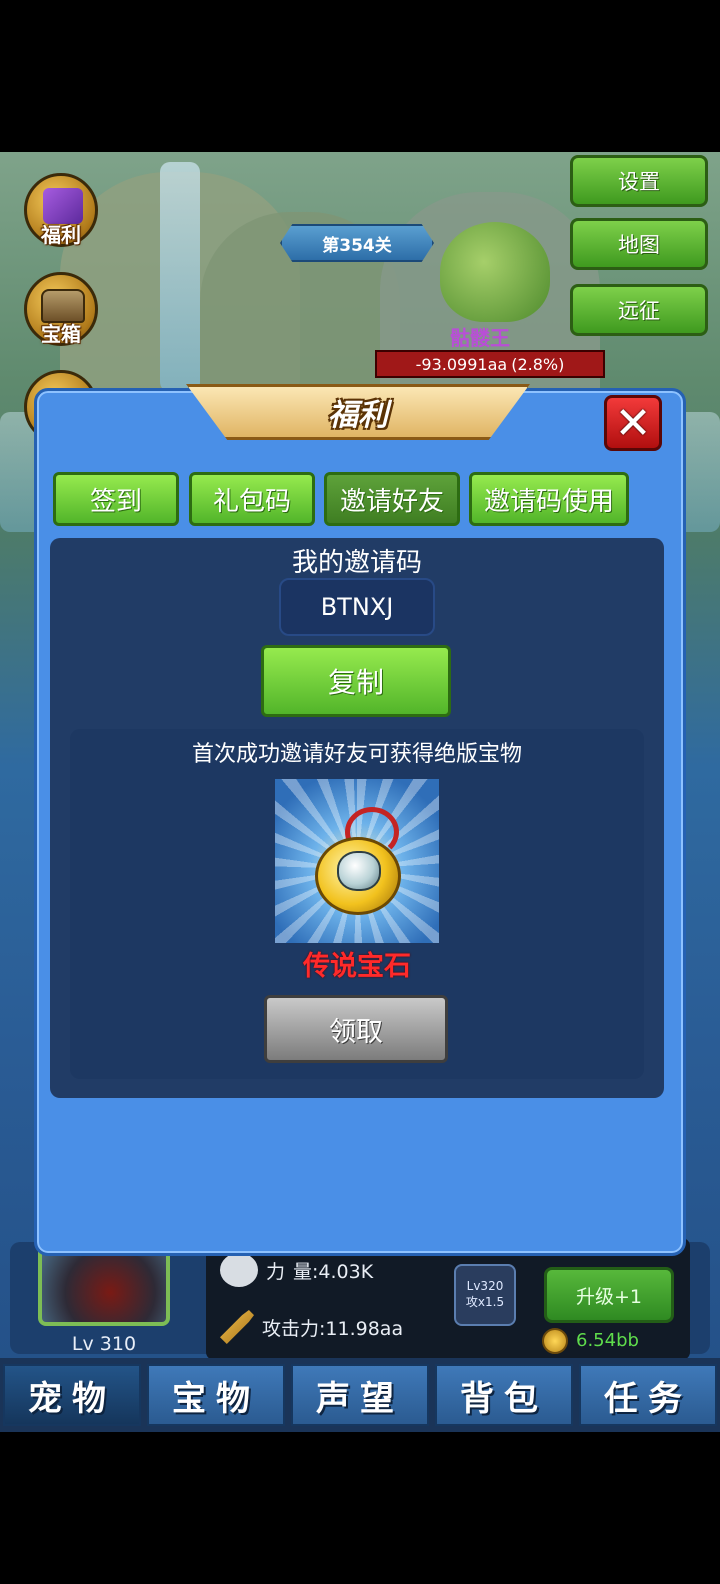 Image resolution: width=720 pixels, height=1584 pixels. I want to click on badge-level: Lv320, so click(485, 1286).